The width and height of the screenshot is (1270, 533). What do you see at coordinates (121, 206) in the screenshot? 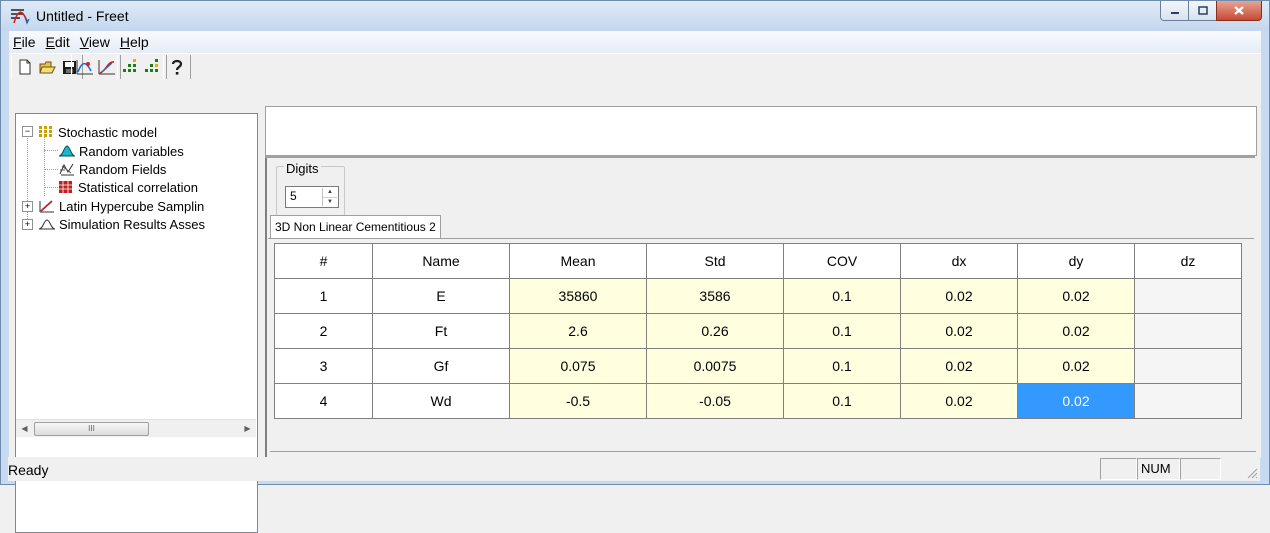
I see `tree-item-latin-hypercube: Latin Hypercube Samplin` at bounding box center [121, 206].